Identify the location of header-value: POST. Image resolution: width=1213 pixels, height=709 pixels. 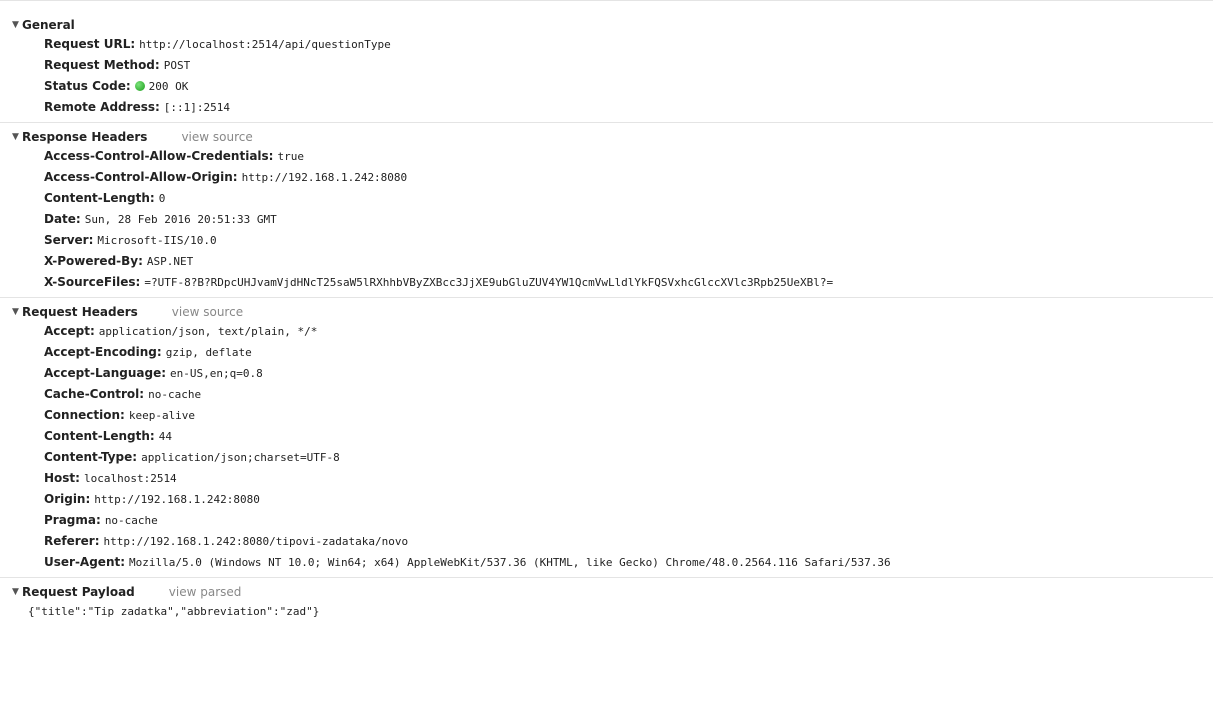
(177, 65).